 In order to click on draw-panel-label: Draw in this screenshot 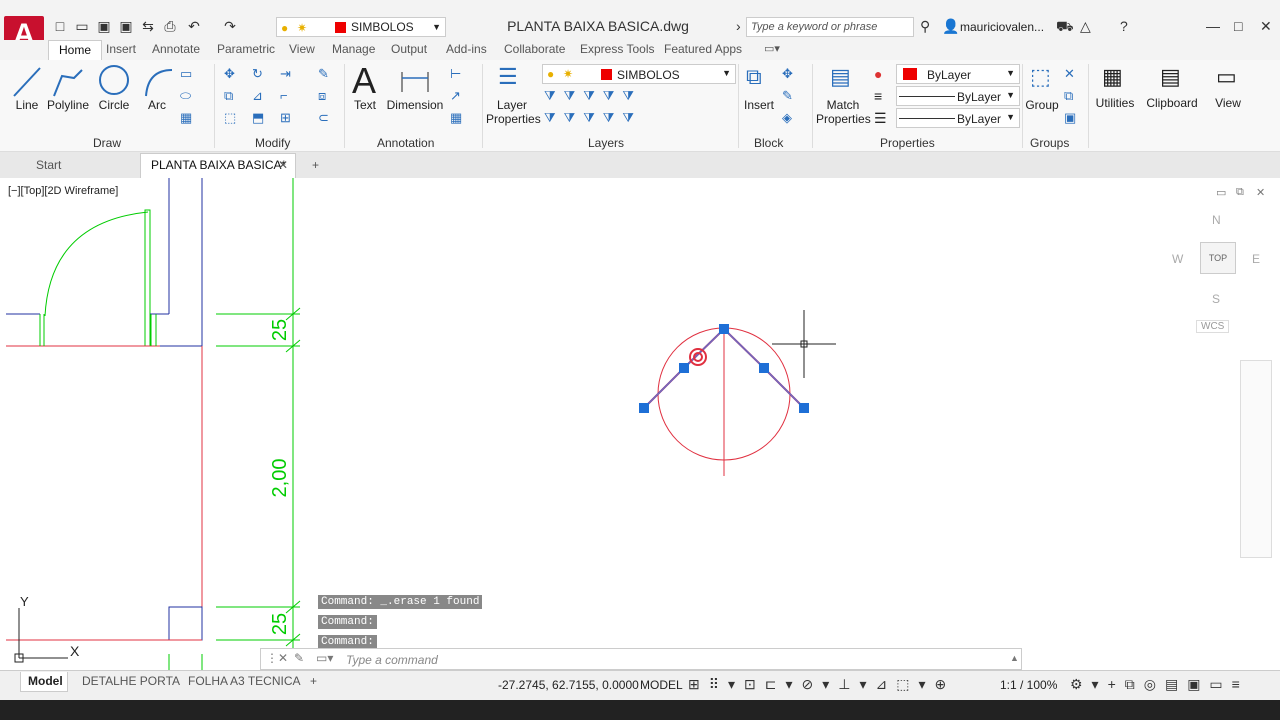, I will do `click(107, 143)`.